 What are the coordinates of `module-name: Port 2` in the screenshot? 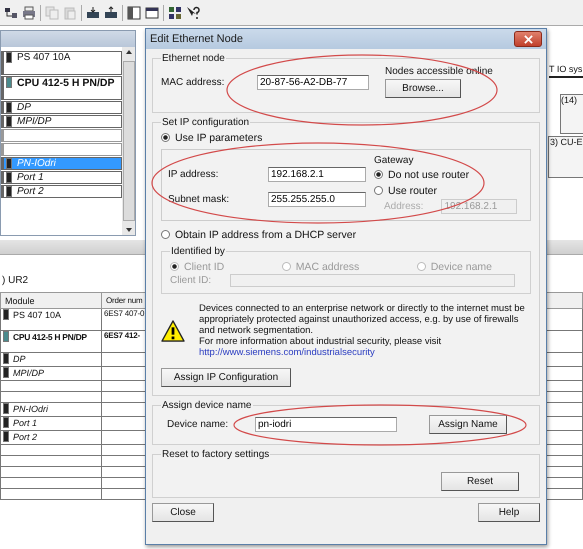 It's located at (30, 191).